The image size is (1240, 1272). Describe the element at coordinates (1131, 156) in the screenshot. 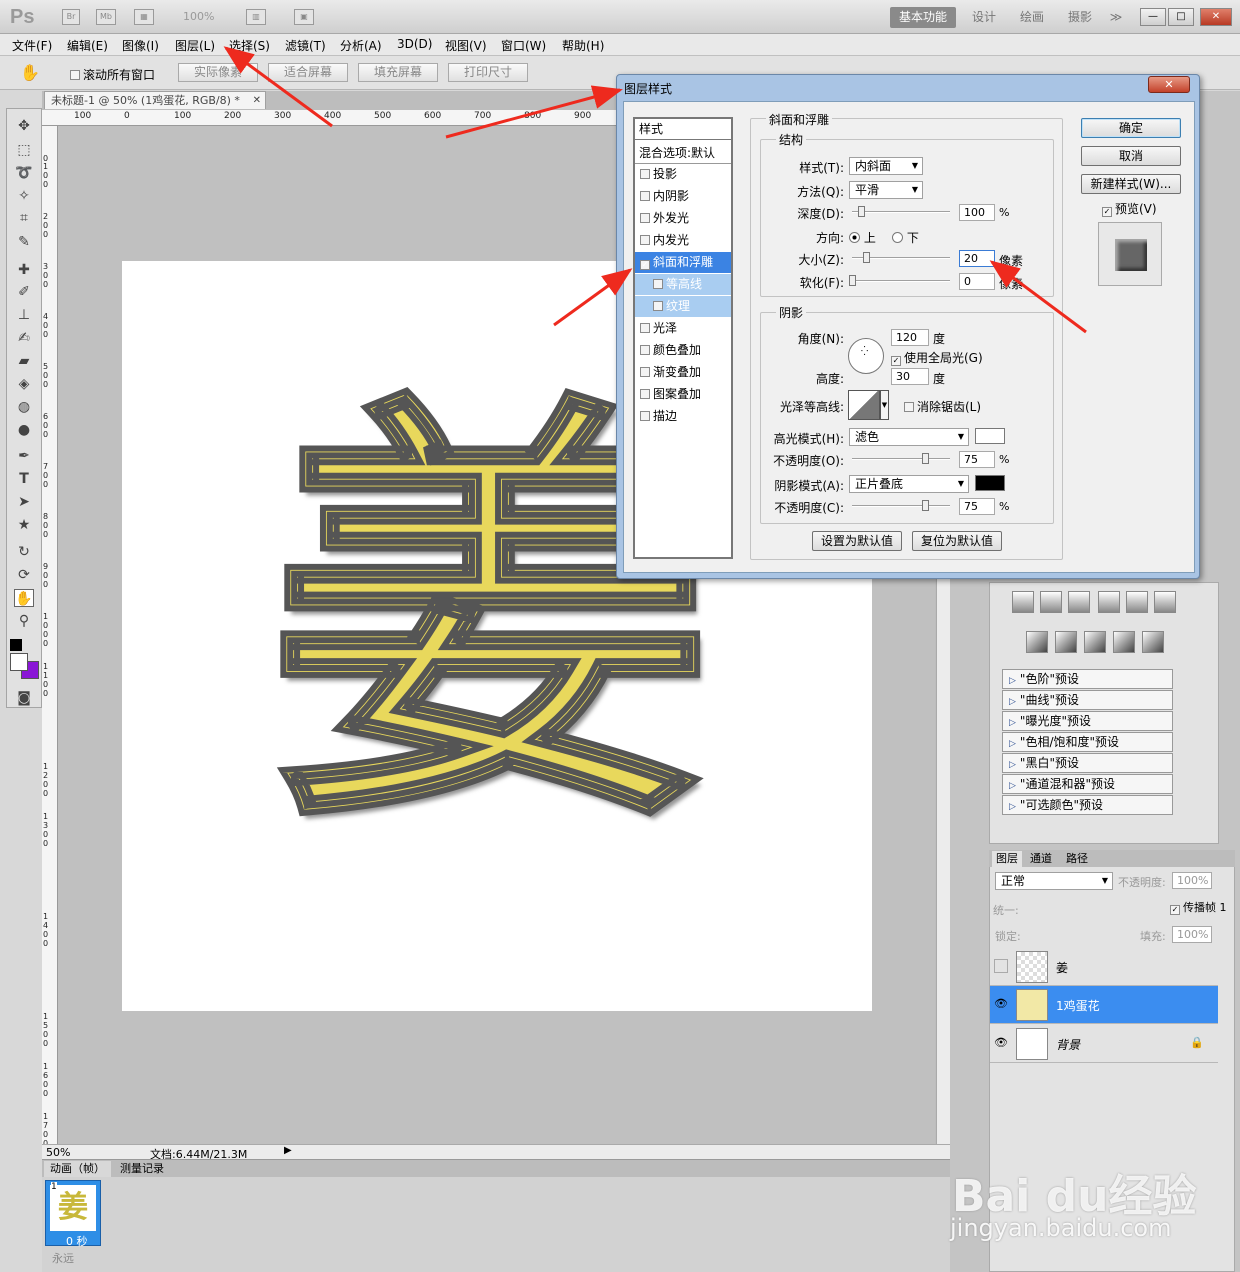

I see `cancel-button: 取消` at that location.